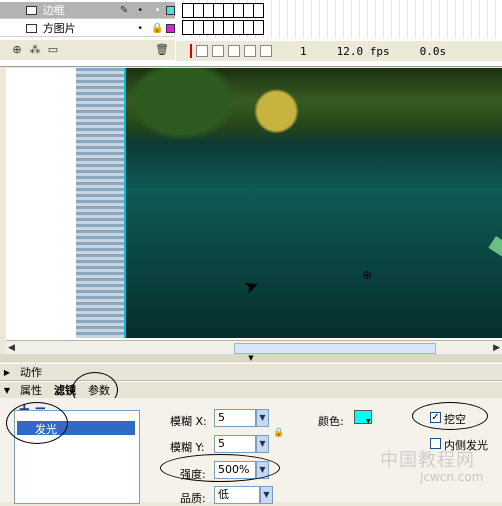 This screenshot has width=502, height=506. I want to click on scroll-thumb, so click(335, 348).